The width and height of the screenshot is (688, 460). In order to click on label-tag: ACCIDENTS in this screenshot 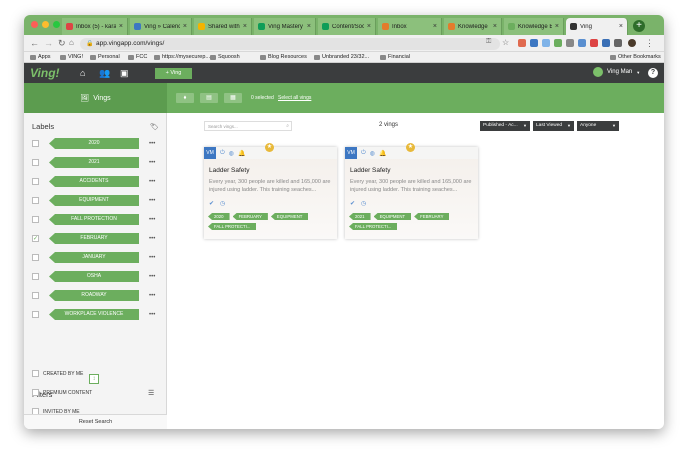, I will do `click(94, 181)`.